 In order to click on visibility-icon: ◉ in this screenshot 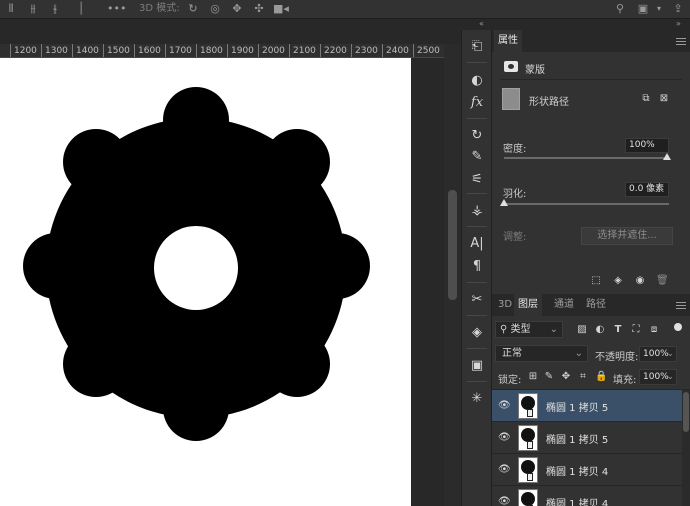, I will do `click(640, 281)`.